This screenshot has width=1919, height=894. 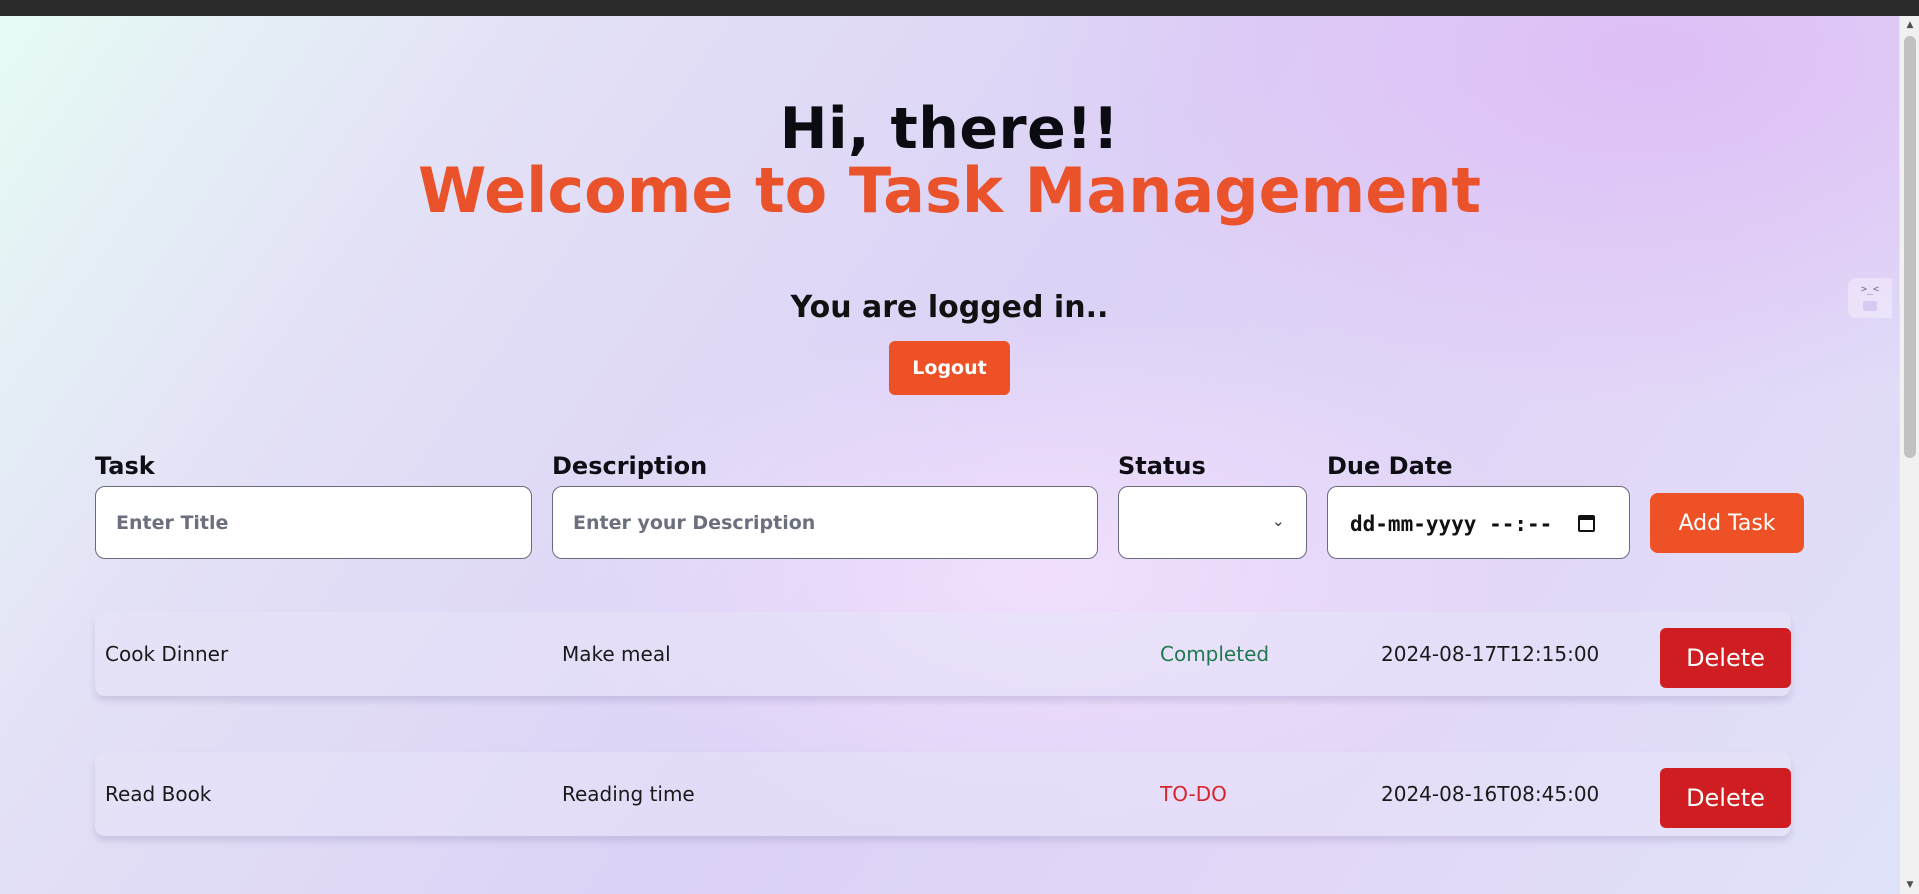 What do you see at coordinates (949, 307) in the screenshot?
I see `login-status-text: You are logged in..` at bounding box center [949, 307].